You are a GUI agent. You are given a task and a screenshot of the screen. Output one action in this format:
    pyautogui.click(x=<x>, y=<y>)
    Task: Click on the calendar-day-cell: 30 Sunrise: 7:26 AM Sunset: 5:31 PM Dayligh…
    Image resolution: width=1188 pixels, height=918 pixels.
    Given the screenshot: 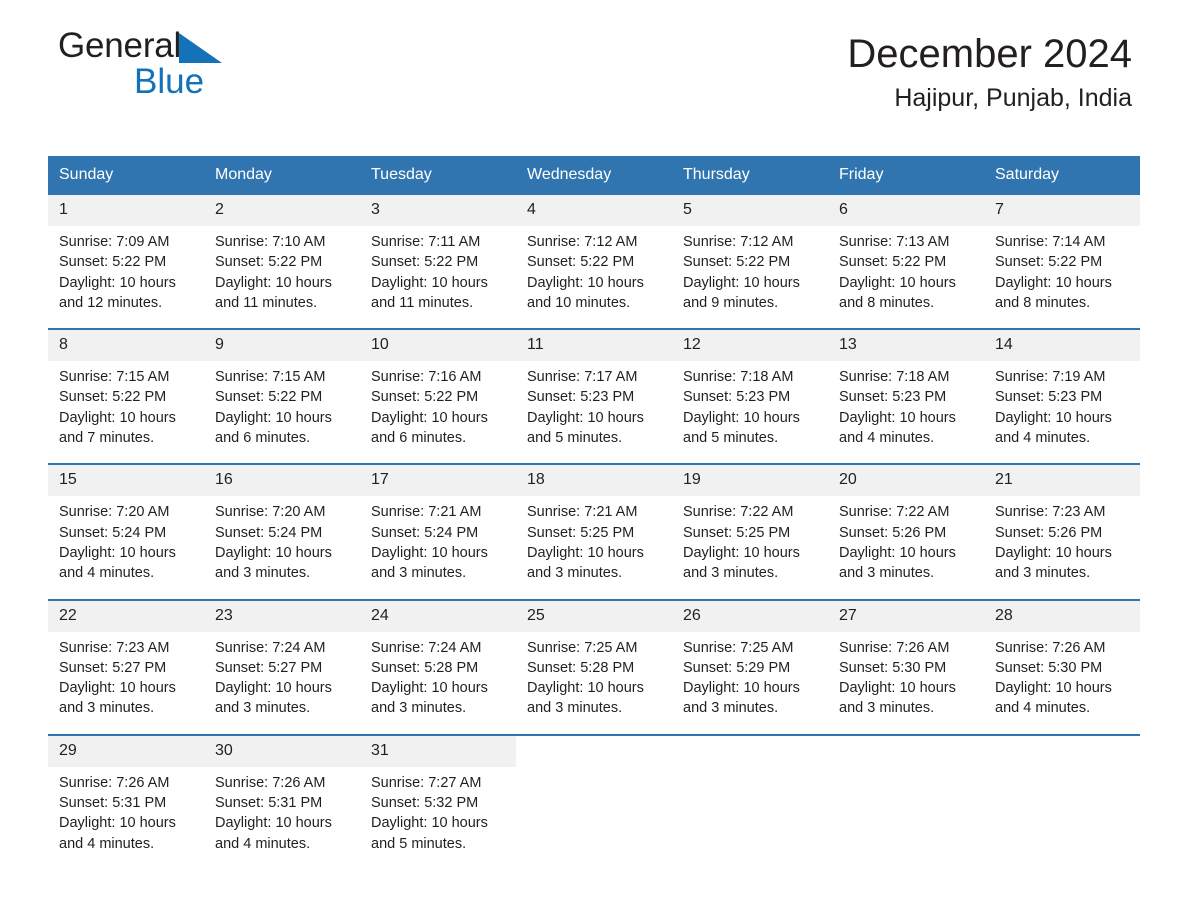 What is the action you would take?
    pyautogui.click(x=282, y=796)
    